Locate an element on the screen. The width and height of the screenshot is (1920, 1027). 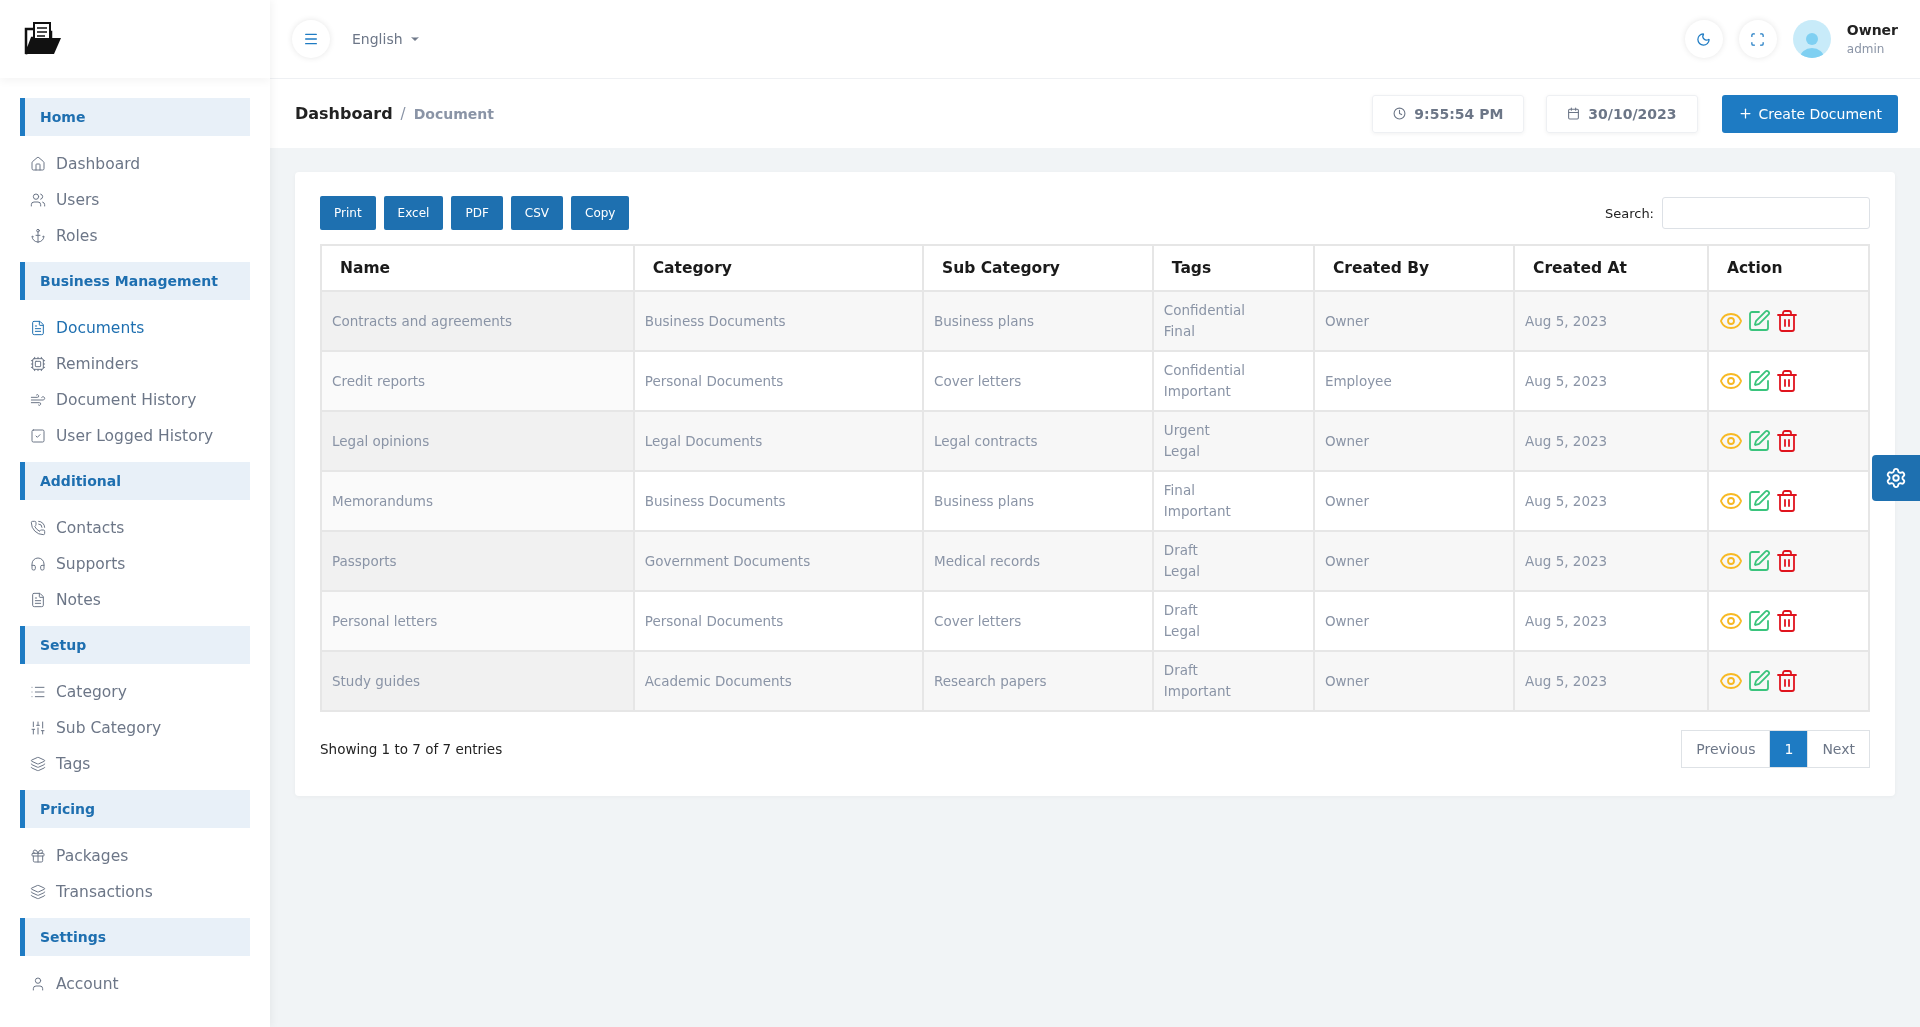
search-label: Search: is located at coordinates (1629, 213).